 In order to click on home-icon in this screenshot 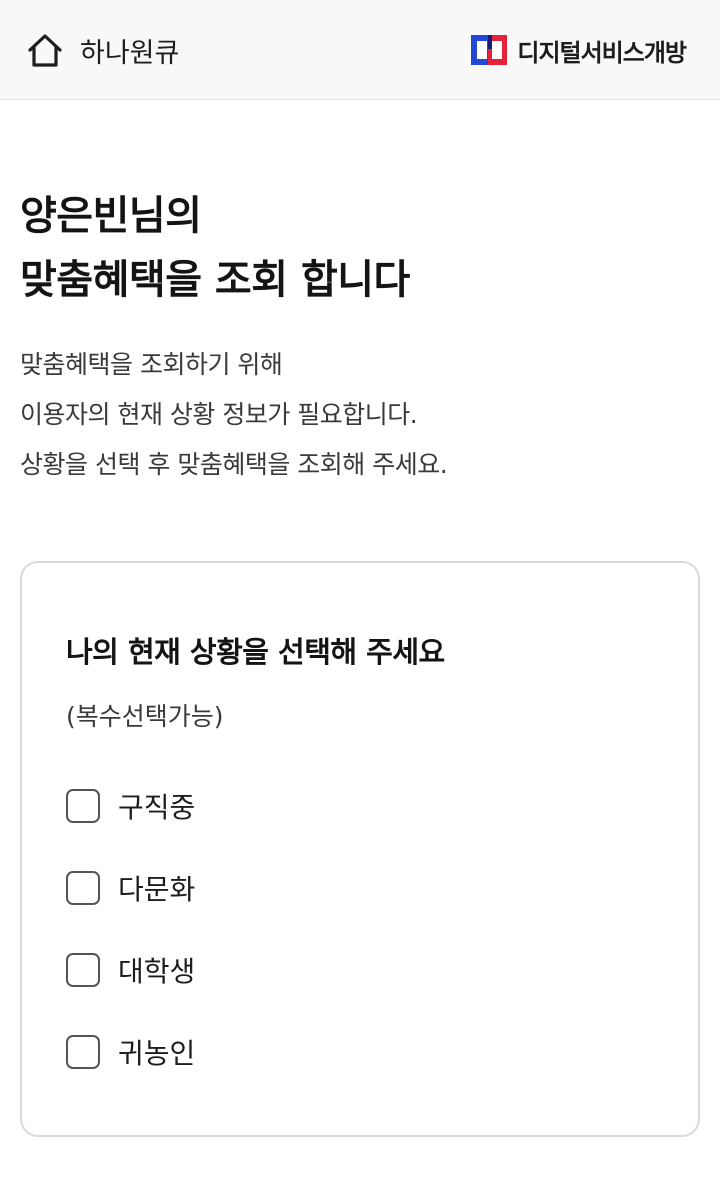, I will do `click(45, 50)`.